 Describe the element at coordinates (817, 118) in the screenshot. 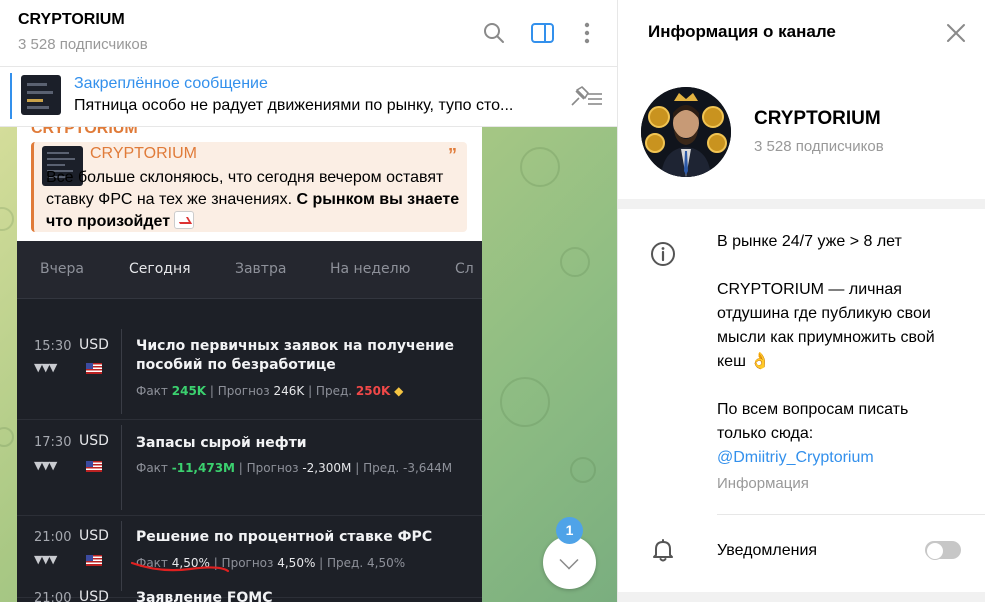

I see `channel-name: CRYPTORIUM` at that location.